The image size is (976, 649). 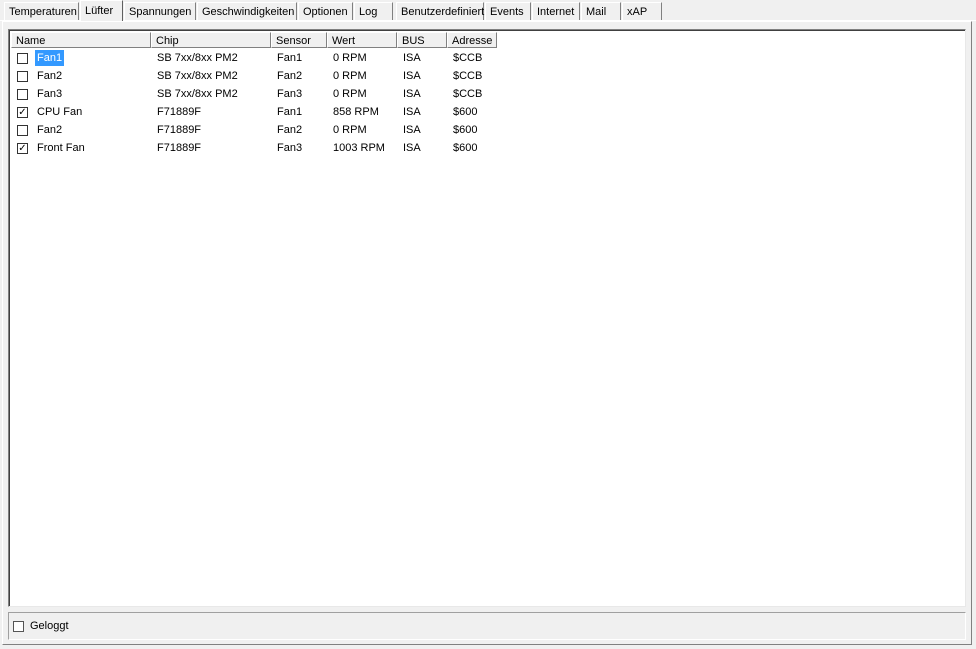 What do you see at coordinates (101, 10) in the screenshot?
I see `tab-luefter: Lüfter` at bounding box center [101, 10].